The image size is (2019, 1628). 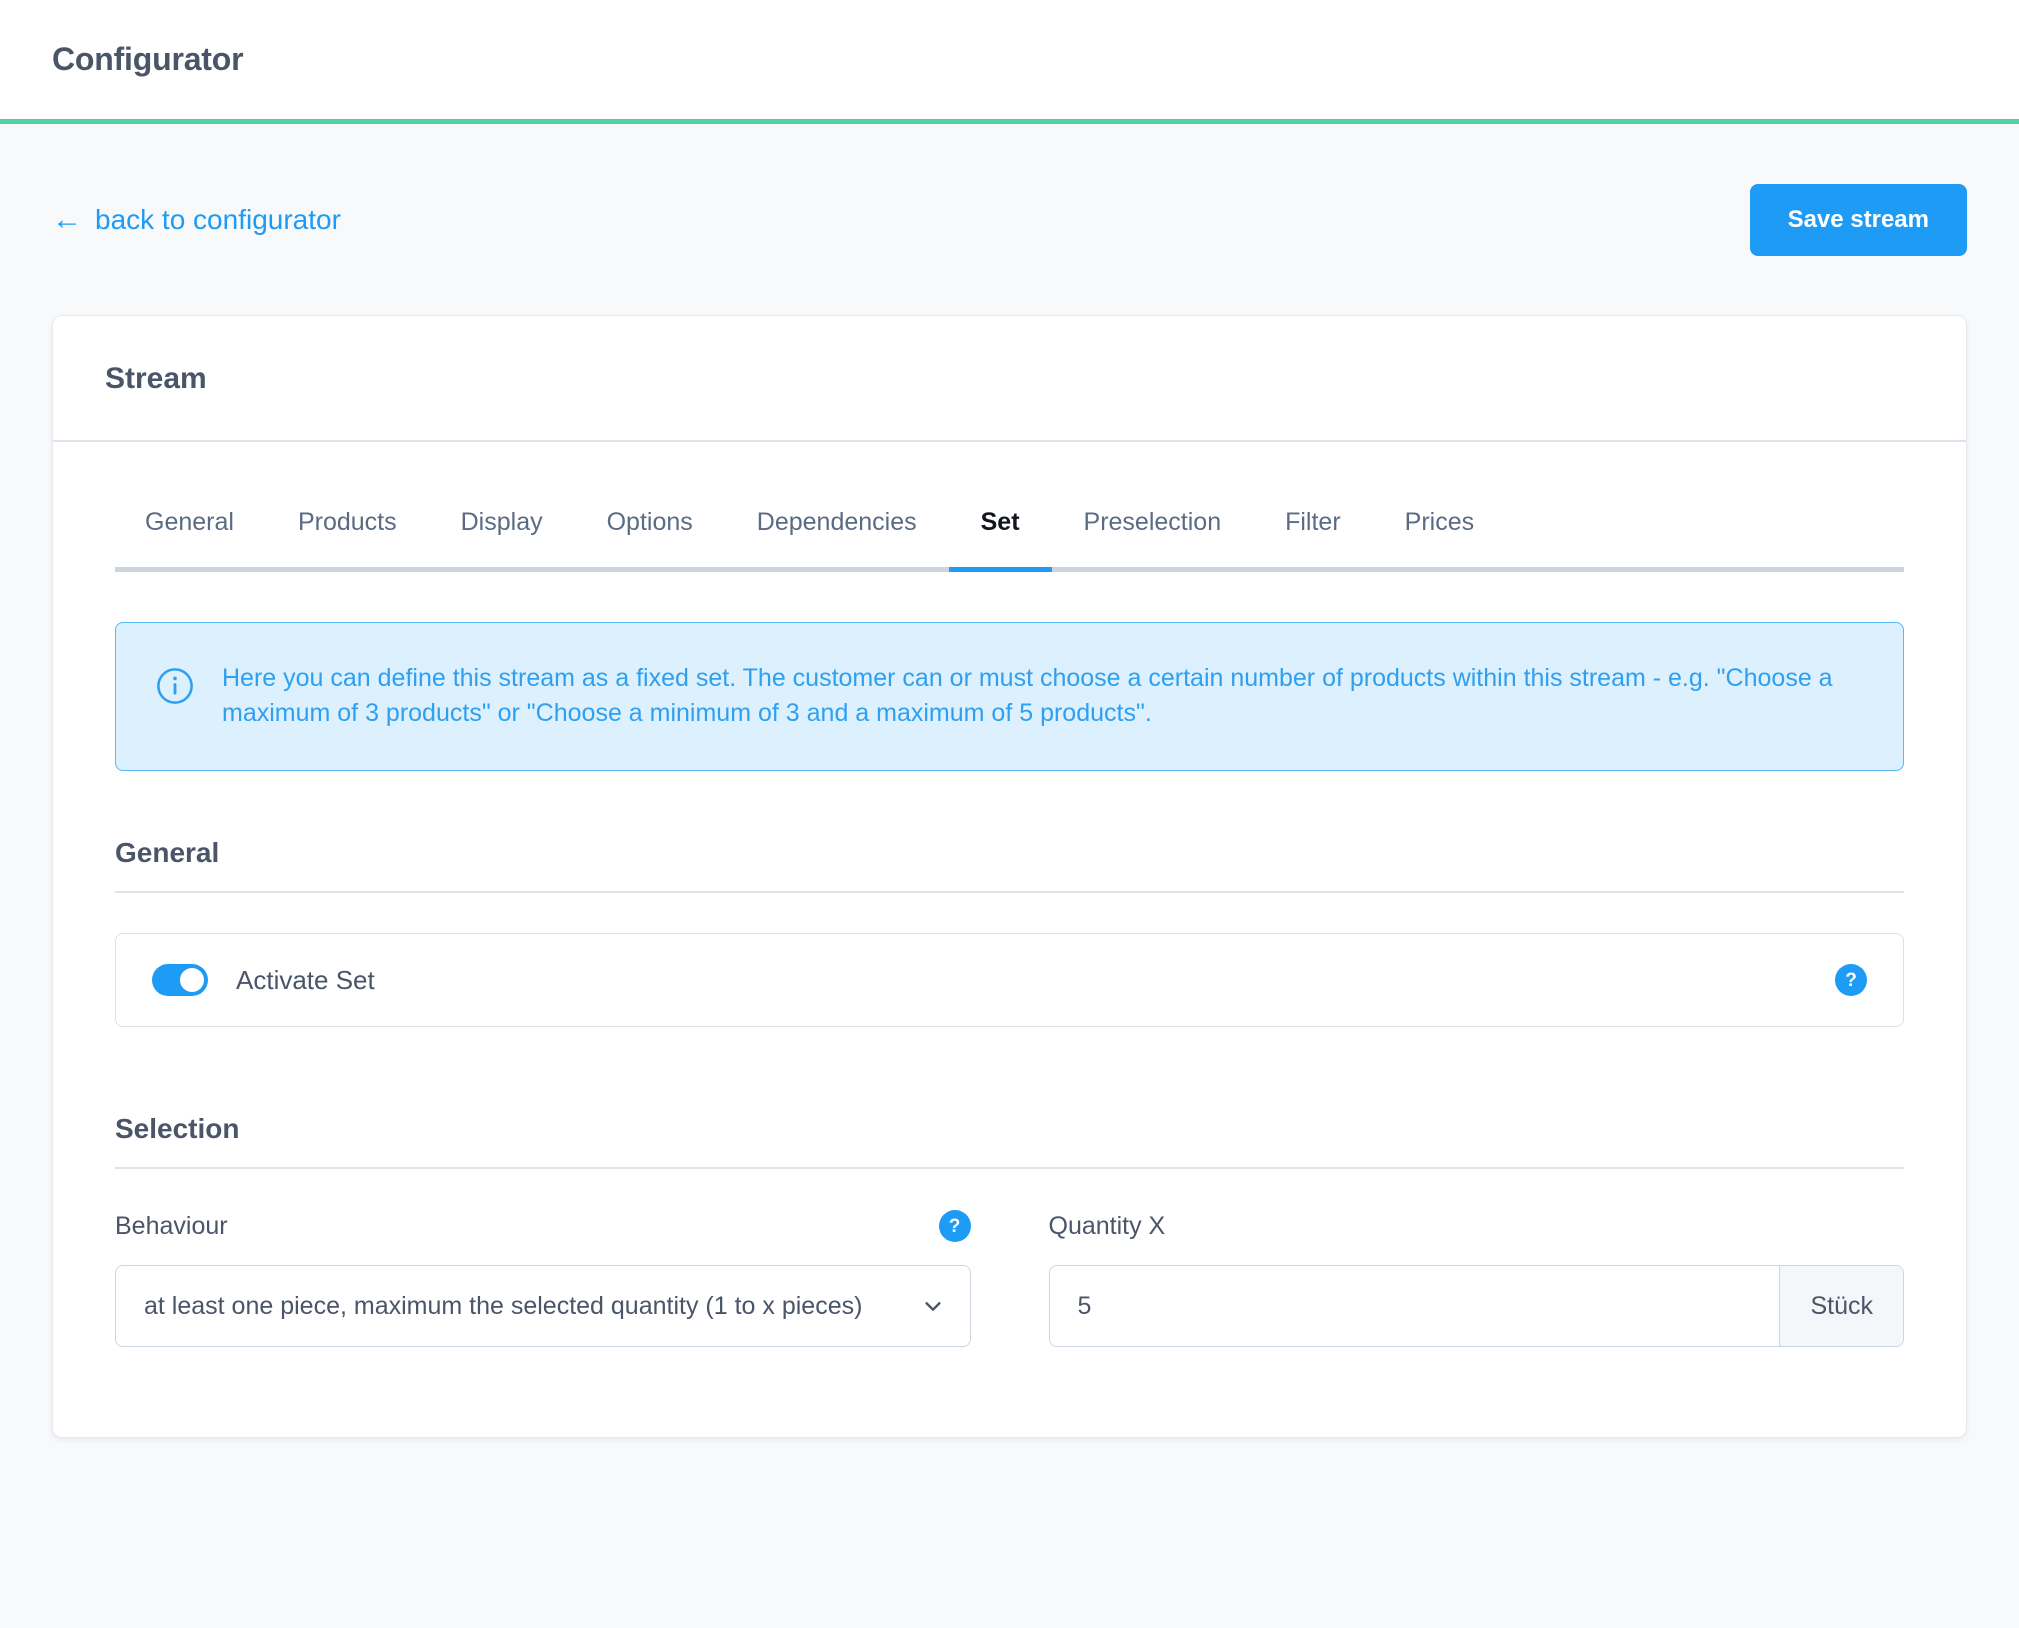 I want to click on tab-filter: Filter, so click(x=1313, y=534).